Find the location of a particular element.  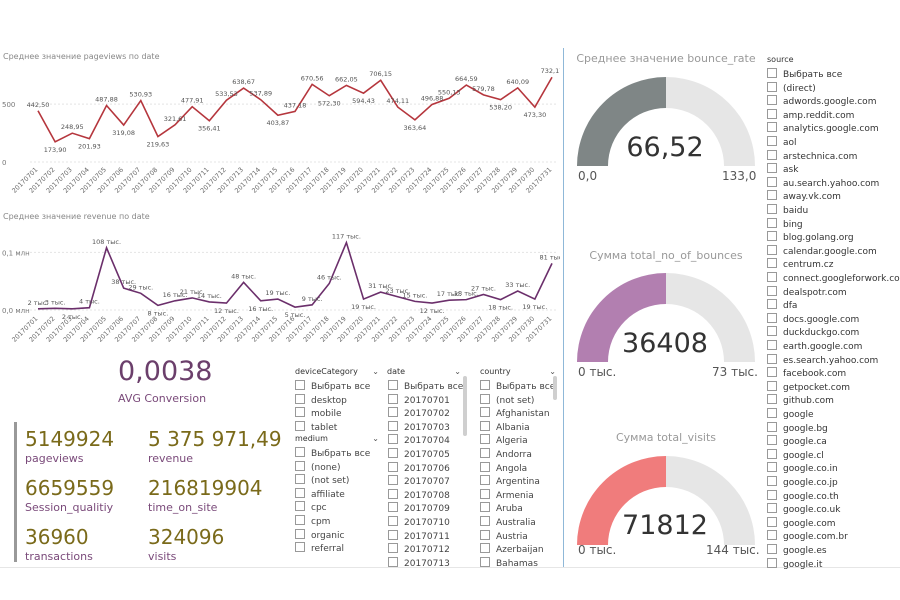

source-option: google.com is located at coordinates (801, 522).